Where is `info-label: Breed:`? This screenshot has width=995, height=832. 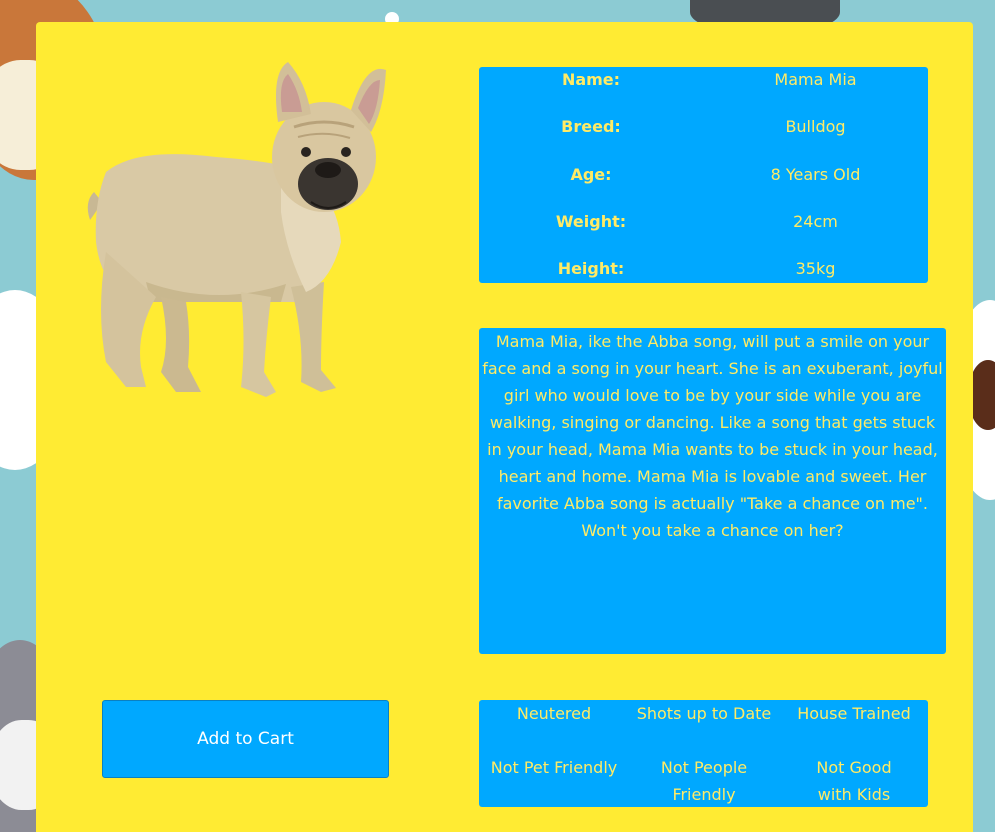
info-label: Breed: is located at coordinates (591, 126).